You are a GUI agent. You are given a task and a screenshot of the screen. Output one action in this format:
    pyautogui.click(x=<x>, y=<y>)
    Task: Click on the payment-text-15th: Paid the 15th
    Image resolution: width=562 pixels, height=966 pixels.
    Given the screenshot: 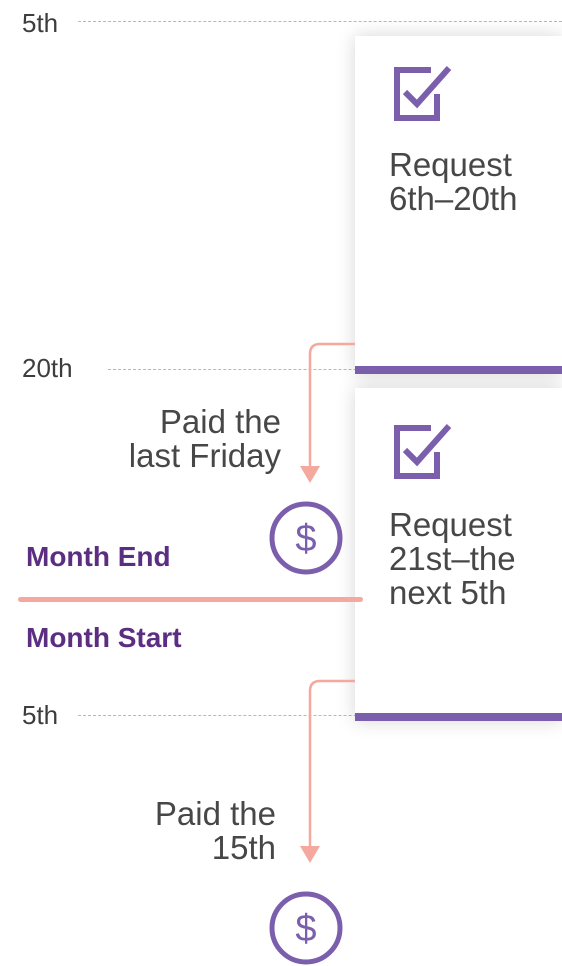 What is the action you would take?
    pyautogui.click(x=215, y=831)
    